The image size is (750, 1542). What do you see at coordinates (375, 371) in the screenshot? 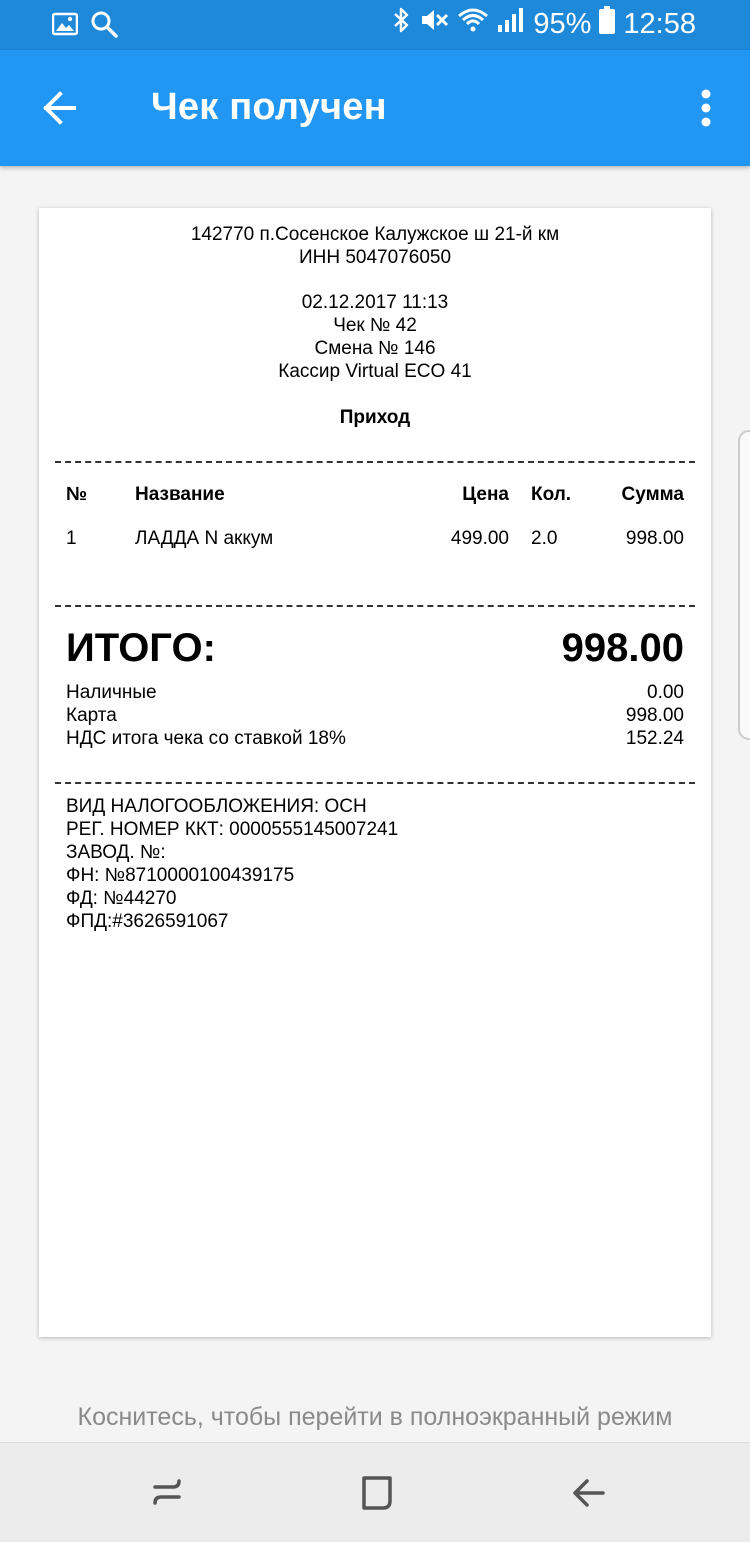
I see `cashier: Кассир Virtual ECO 41` at bounding box center [375, 371].